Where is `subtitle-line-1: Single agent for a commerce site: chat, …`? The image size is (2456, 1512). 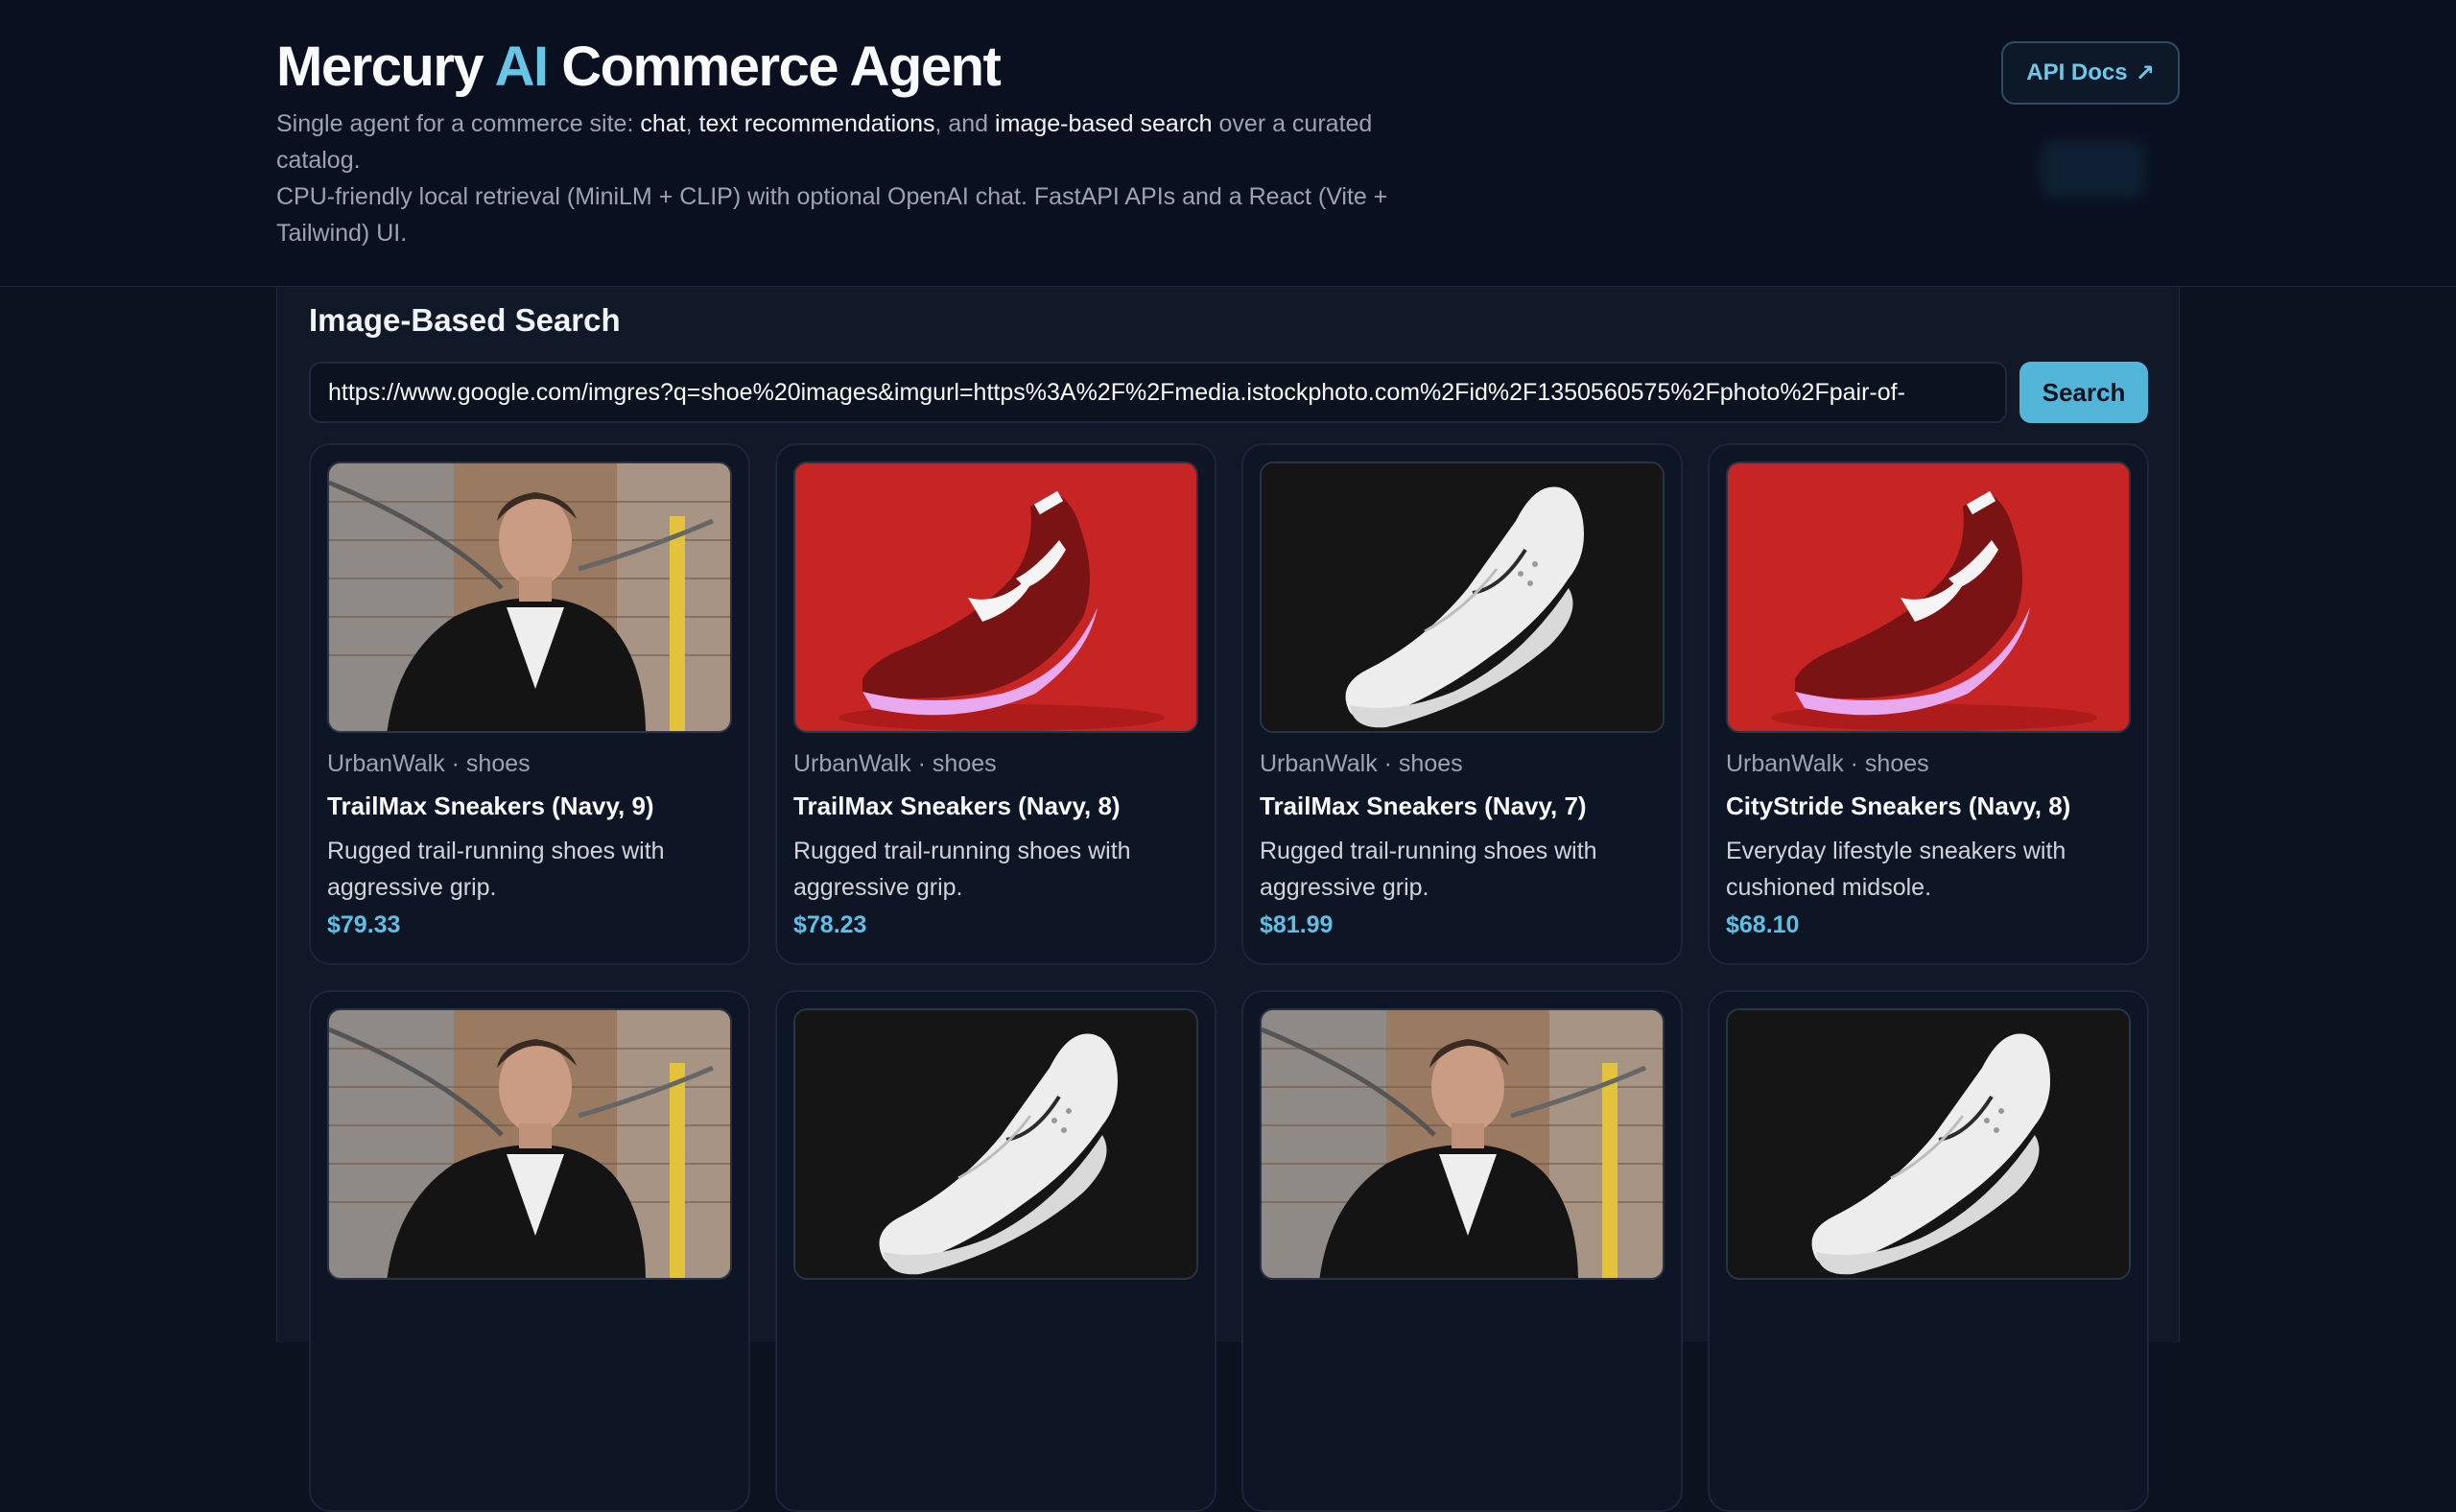 subtitle-line-1: Single agent for a commerce site: chat, … is located at coordinates (824, 142).